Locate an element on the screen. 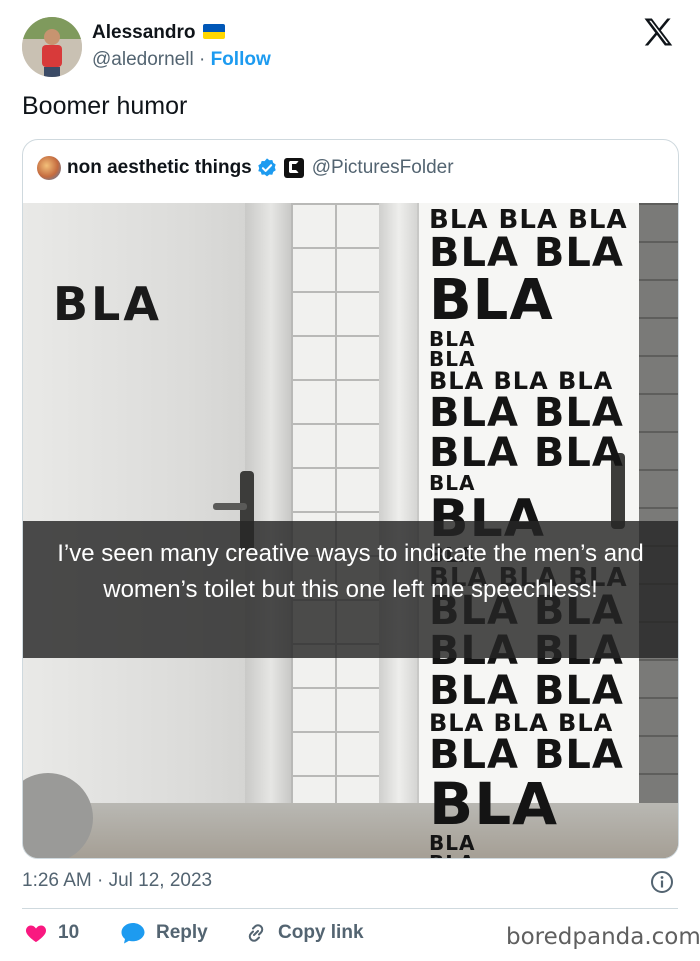 The width and height of the screenshot is (700, 961). like-button: 10 is located at coordinates (51, 933).